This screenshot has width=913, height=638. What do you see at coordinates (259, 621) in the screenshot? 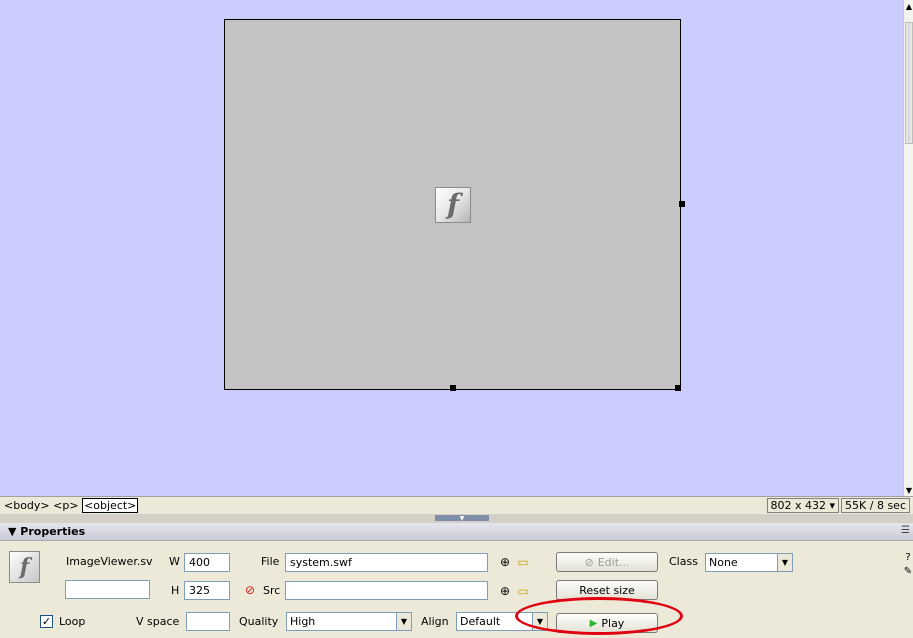
I see `quality-label: Quality` at bounding box center [259, 621].